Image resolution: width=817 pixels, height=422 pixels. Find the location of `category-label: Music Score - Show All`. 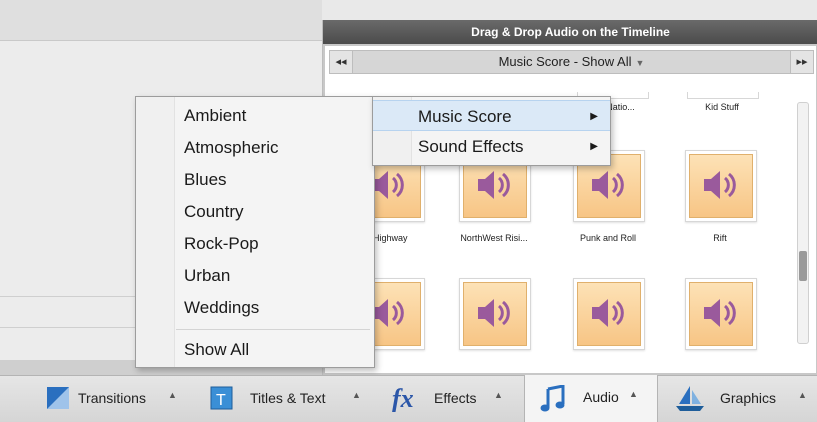

category-label: Music Score - Show All is located at coordinates (565, 61).